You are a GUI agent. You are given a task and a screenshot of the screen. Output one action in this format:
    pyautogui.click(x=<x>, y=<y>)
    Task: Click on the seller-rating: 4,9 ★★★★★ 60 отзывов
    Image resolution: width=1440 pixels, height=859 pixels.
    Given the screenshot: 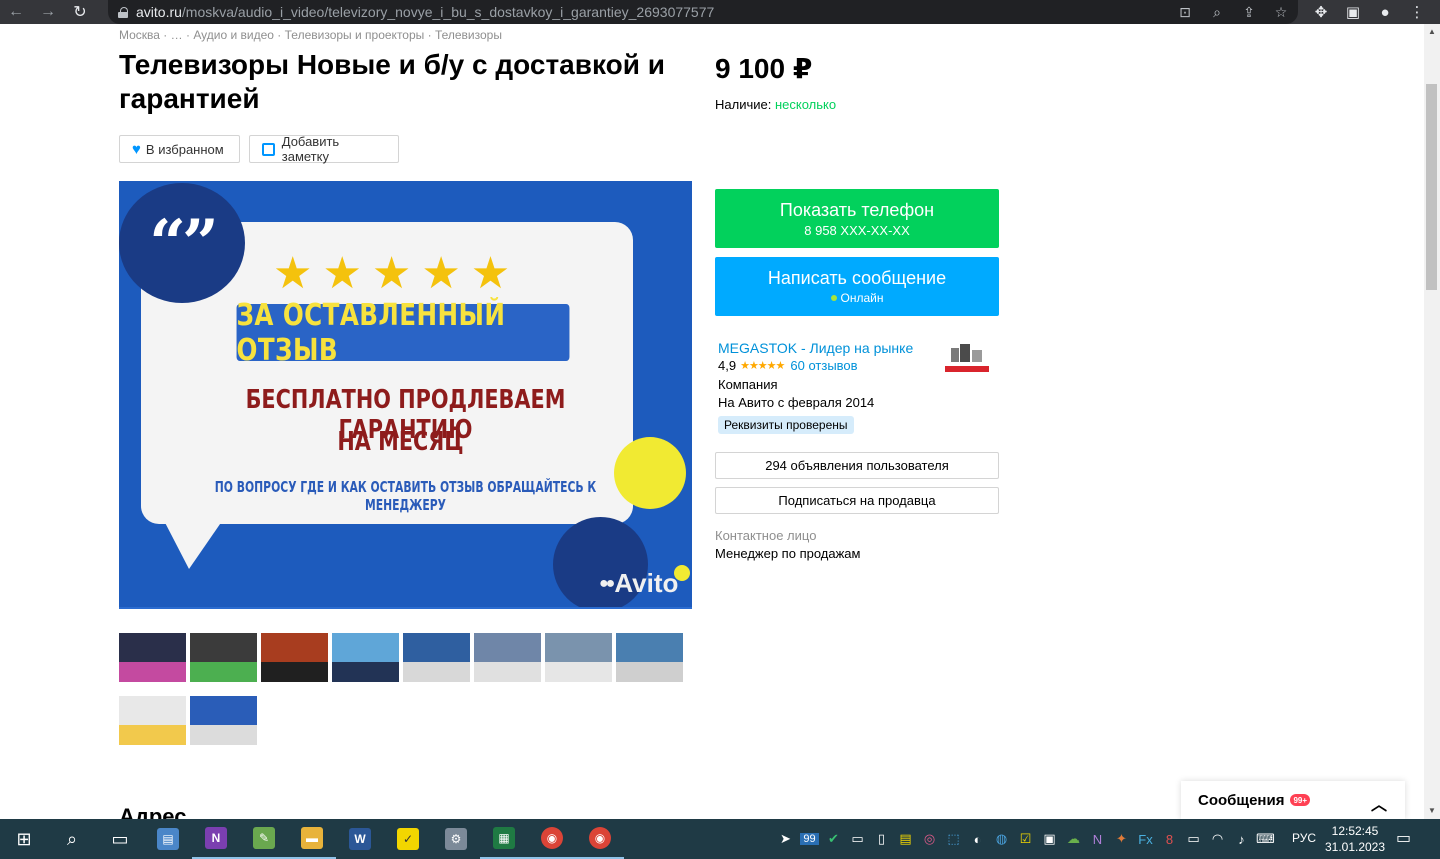 What is the action you would take?
    pyautogui.click(x=788, y=365)
    